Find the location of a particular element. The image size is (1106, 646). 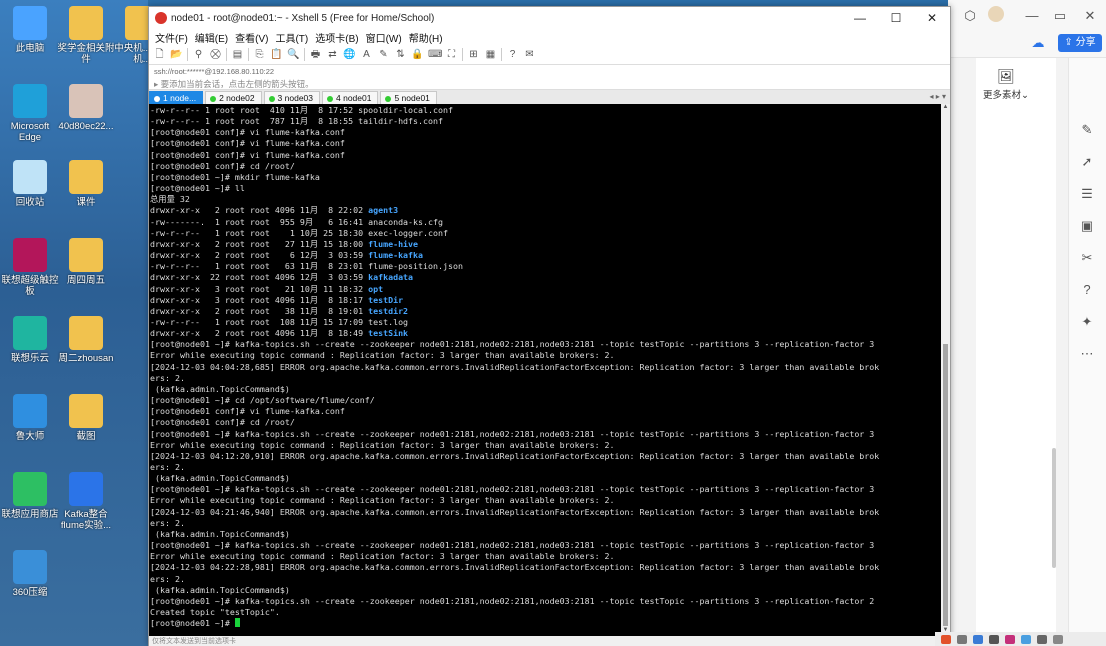

keyboard-icon: ⌨ is located at coordinates (435, 54).